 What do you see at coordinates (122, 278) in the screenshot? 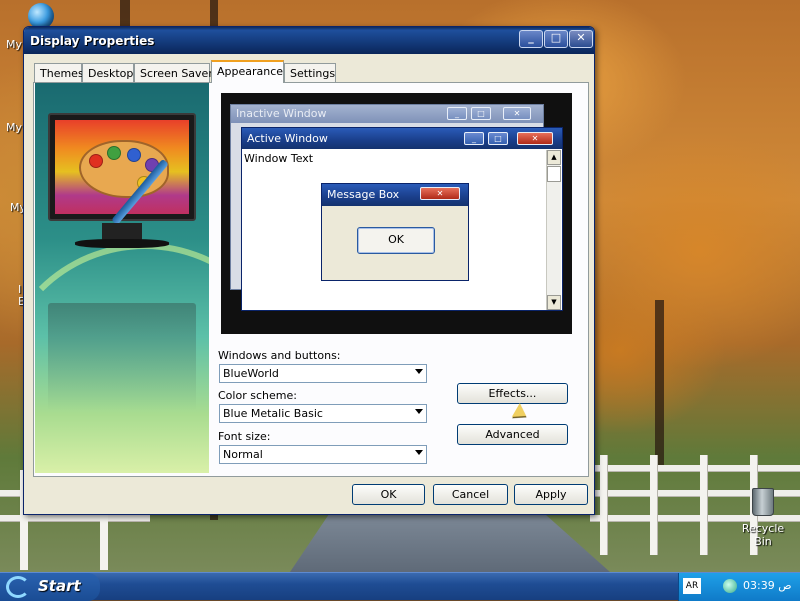
I see `monitor-artwork` at bounding box center [122, 278].